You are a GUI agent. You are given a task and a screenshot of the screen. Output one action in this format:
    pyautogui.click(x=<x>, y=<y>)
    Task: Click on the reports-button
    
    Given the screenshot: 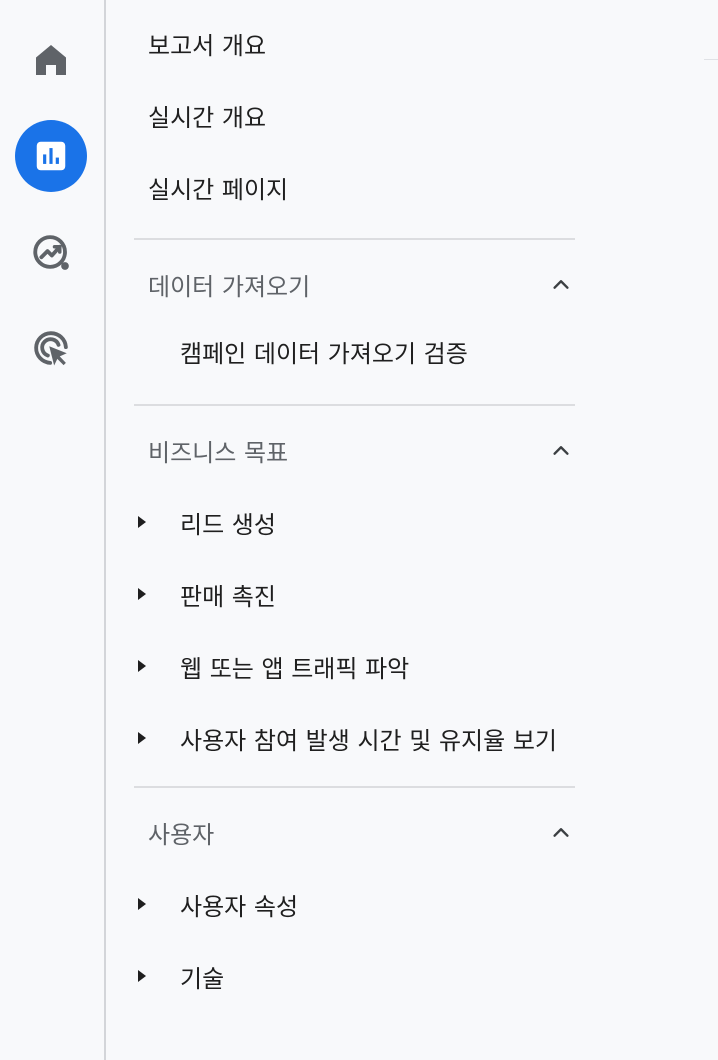 What is the action you would take?
    pyautogui.click(x=51, y=156)
    